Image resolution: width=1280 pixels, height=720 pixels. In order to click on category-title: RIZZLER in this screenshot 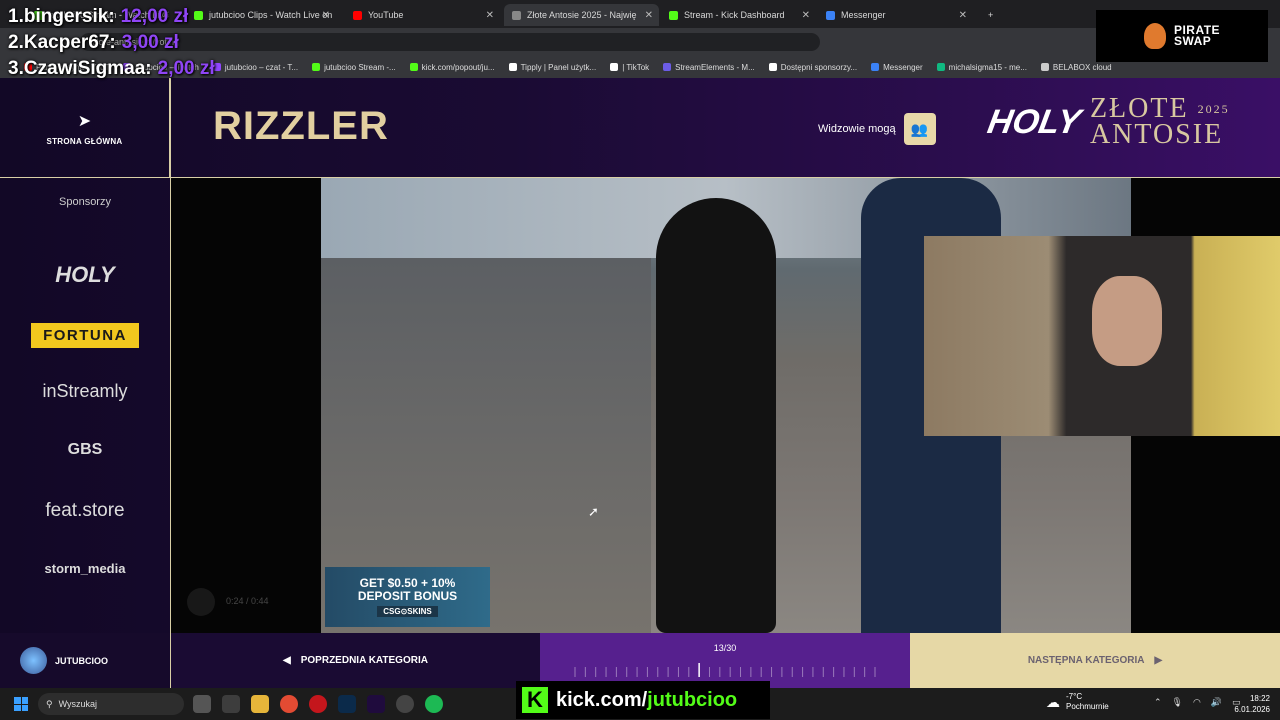, I will do `click(301, 126)`.